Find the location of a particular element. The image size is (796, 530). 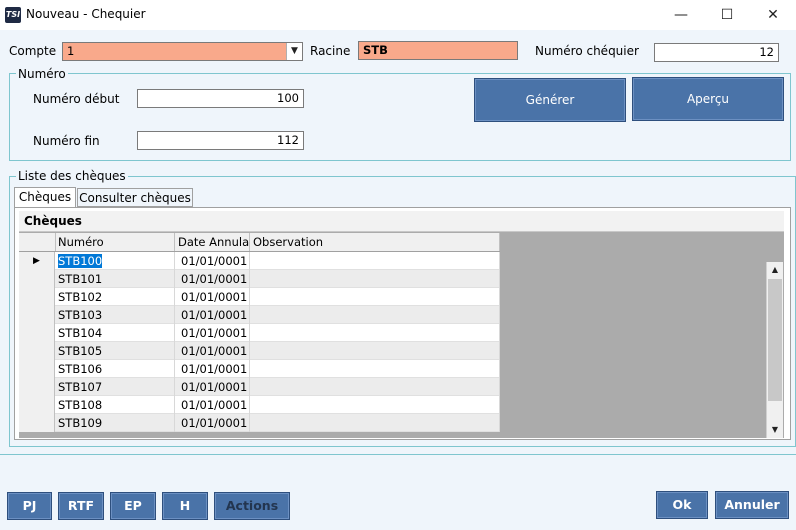

generer-button: Générer is located at coordinates (550, 100).